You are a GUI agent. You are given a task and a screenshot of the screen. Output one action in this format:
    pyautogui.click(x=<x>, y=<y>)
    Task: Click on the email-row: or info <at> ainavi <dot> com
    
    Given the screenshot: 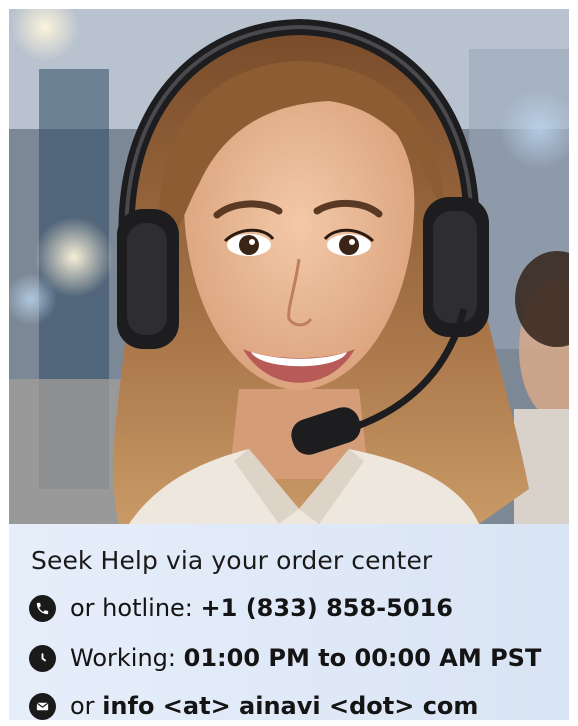 What is the action you would take?
    pyautogui.click(x=253, y=706)
    